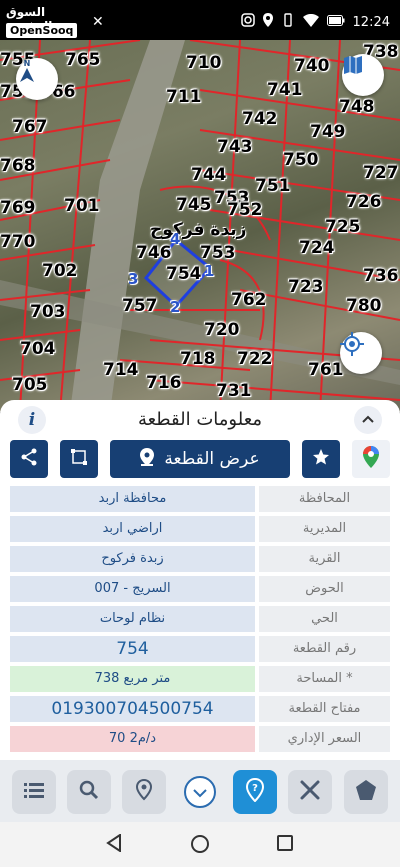 The height and width of the screenshot is (867, 400). What do you see at coordinates (30, 385) in the screenshot?
I see `parcel-label: 705` at bounding box center [30, 385].